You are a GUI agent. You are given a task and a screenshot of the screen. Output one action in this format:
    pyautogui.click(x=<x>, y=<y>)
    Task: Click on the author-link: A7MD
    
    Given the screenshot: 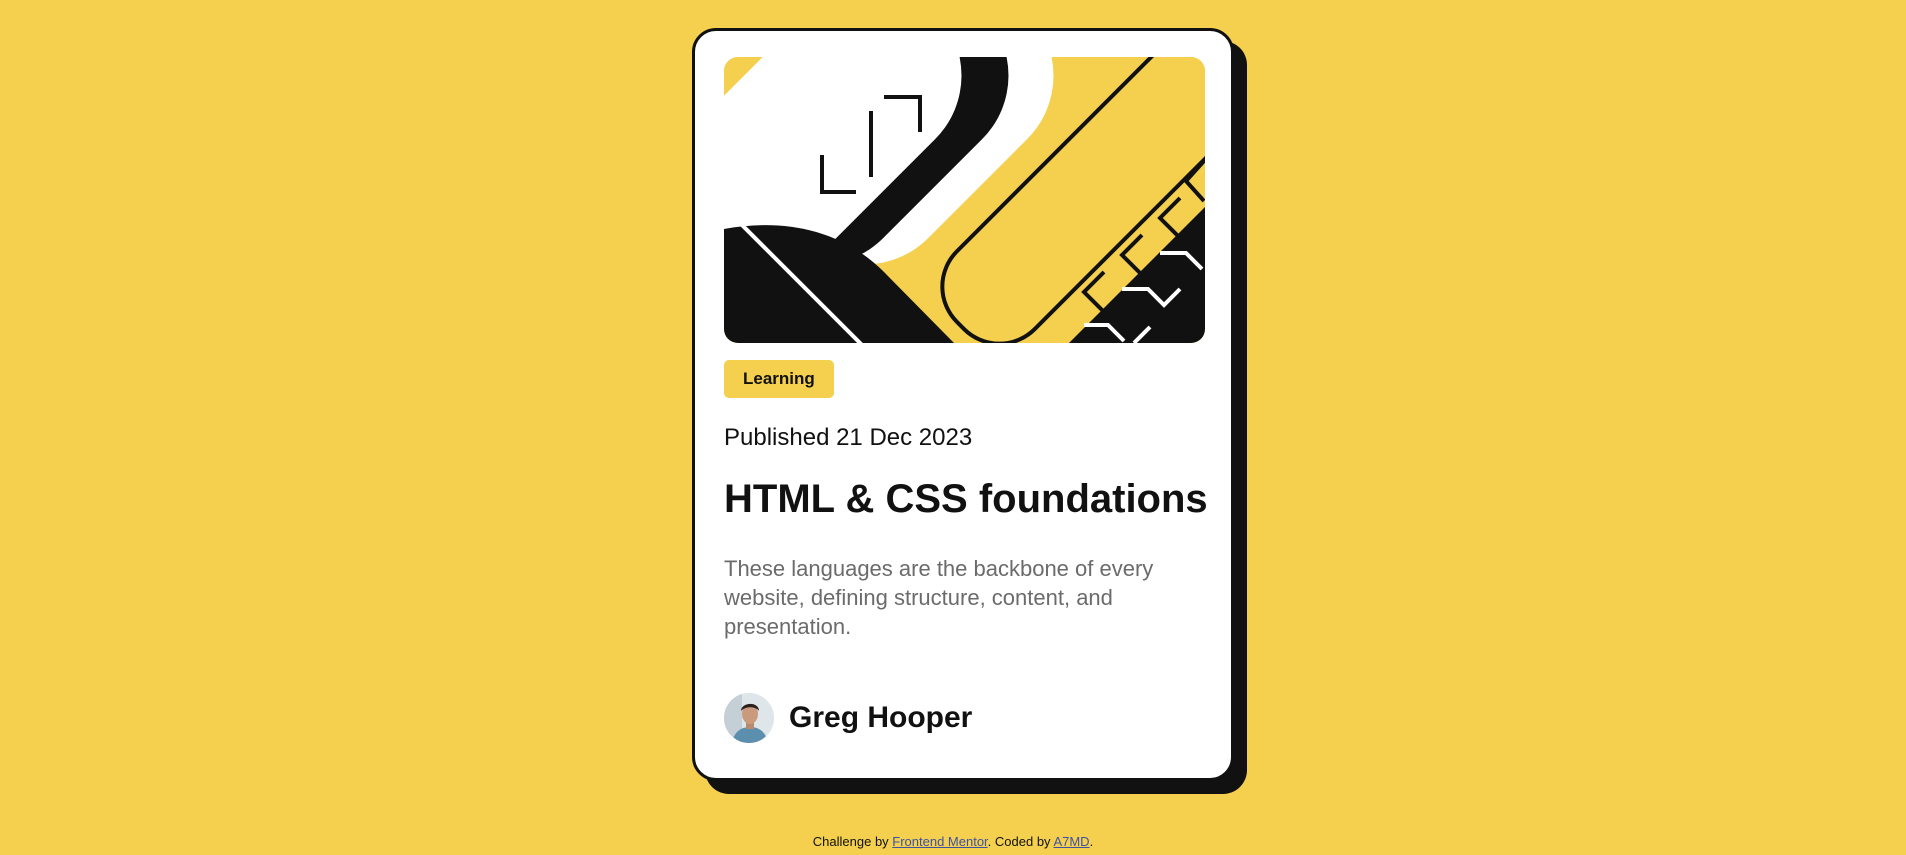 What is the action you would take?
    pyautogui.click(x=1071, y=841)
    